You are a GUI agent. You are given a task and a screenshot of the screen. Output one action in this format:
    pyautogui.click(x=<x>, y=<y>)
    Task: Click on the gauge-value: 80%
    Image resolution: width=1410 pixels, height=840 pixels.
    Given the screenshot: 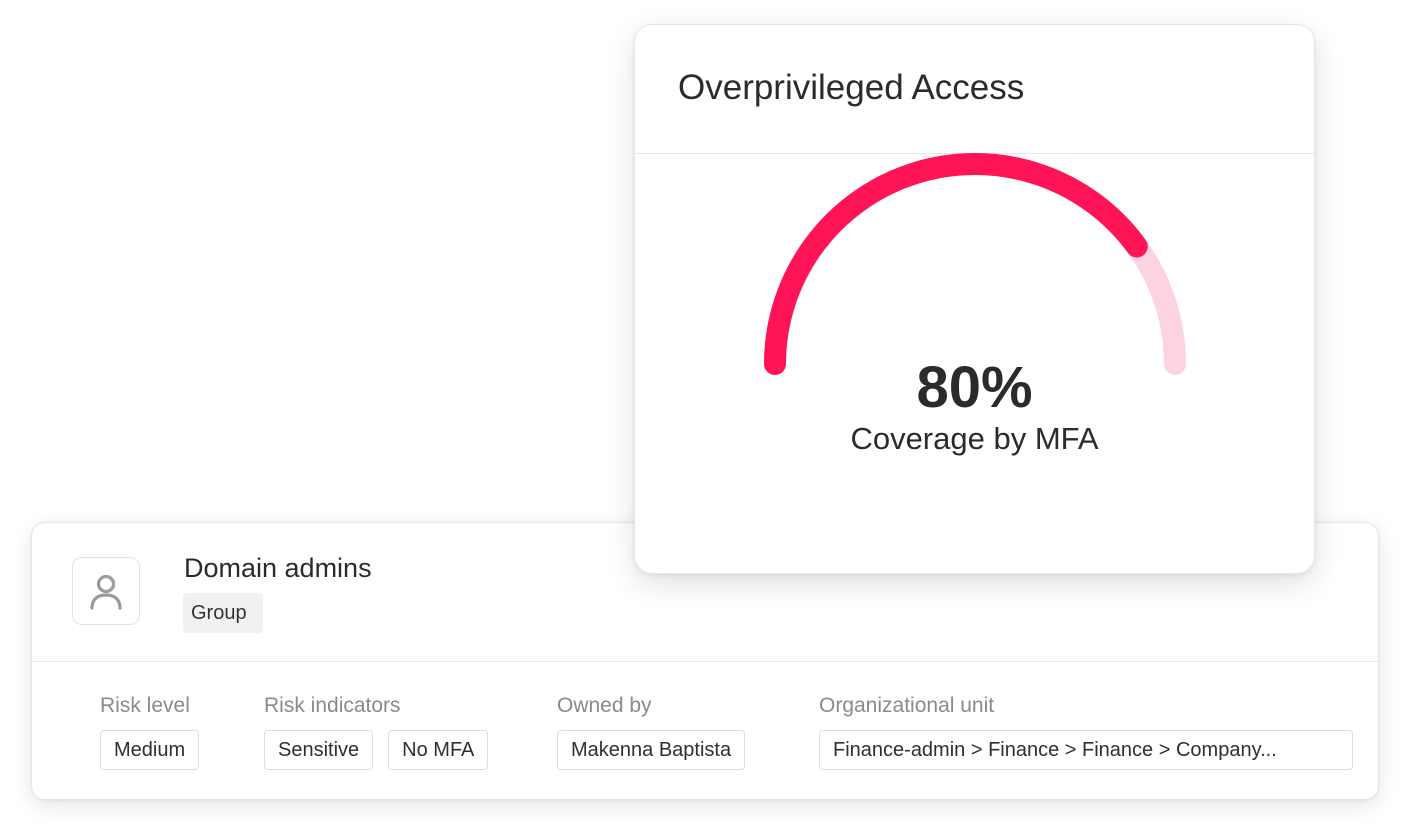 What is the action you would take?
    pyautogui.click(x=974, y=387)
    